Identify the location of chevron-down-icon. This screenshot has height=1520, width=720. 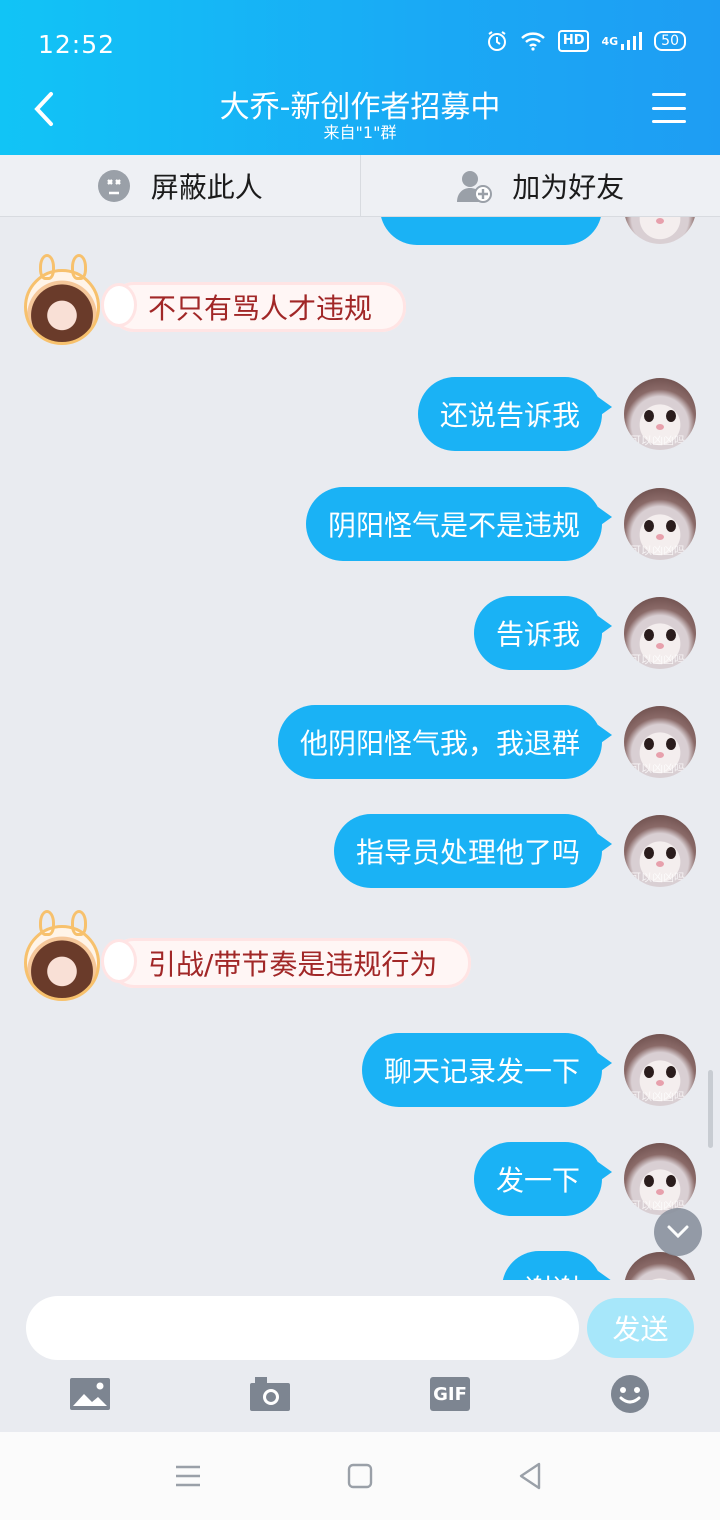
(678, 1232).